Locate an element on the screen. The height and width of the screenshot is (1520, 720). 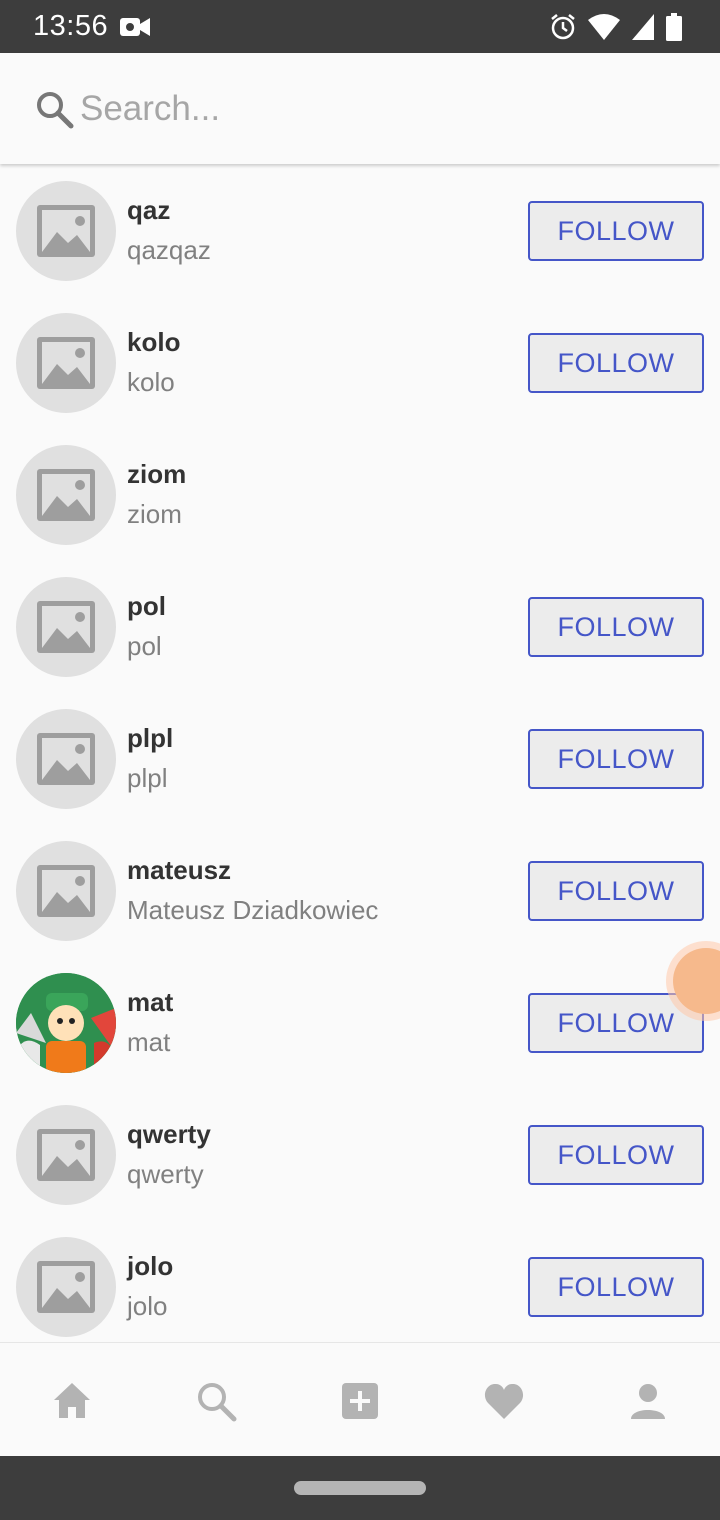
user-row-plpl: plpl plpl FOLLOW is located at coordinates (360, 759).